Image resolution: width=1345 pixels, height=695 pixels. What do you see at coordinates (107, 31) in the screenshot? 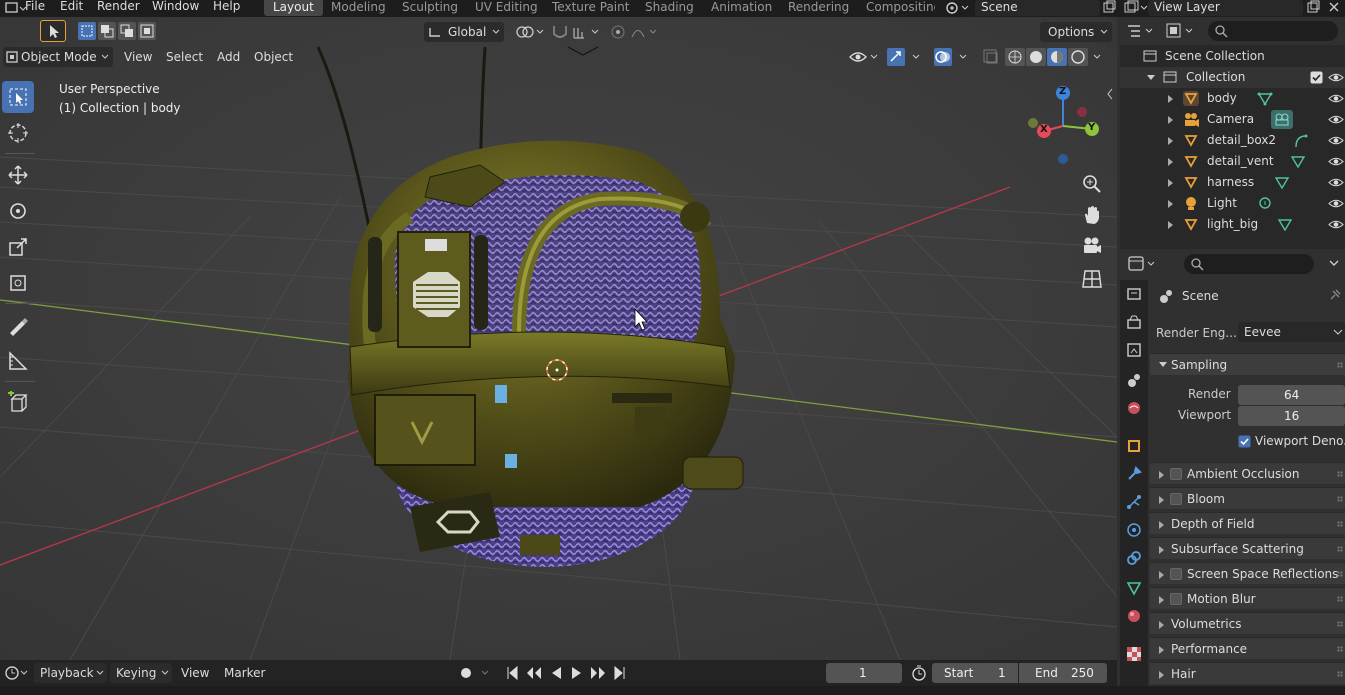
I see `select-extend-icon` at bounding box center [107, 31].